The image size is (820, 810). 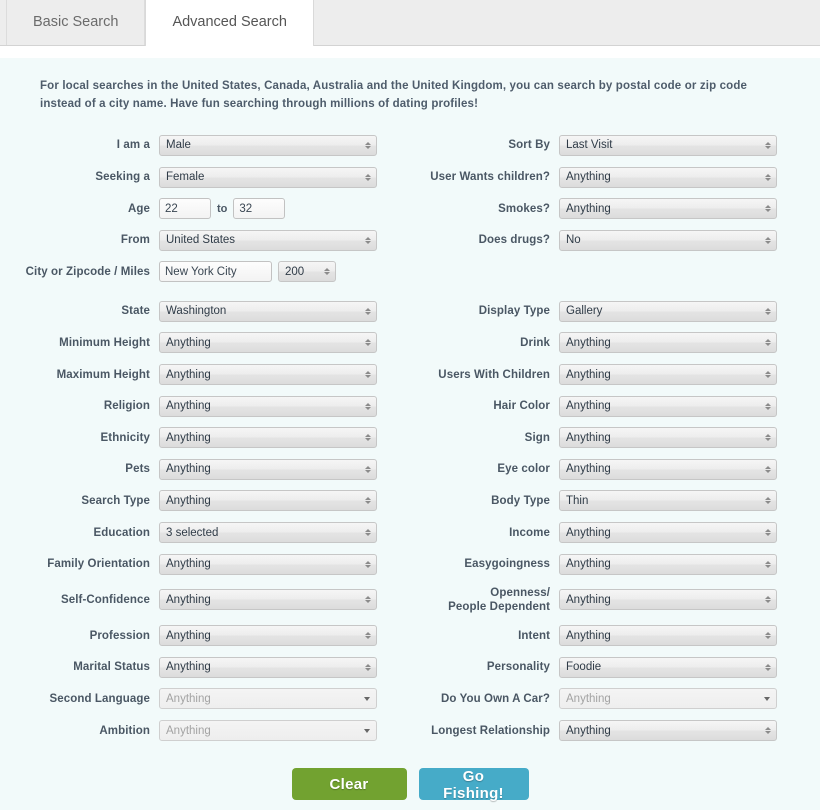 What do you see at coordinates (259, 209) in the screenshot?
I see `age-to-input` at bounding box center [259, 209].